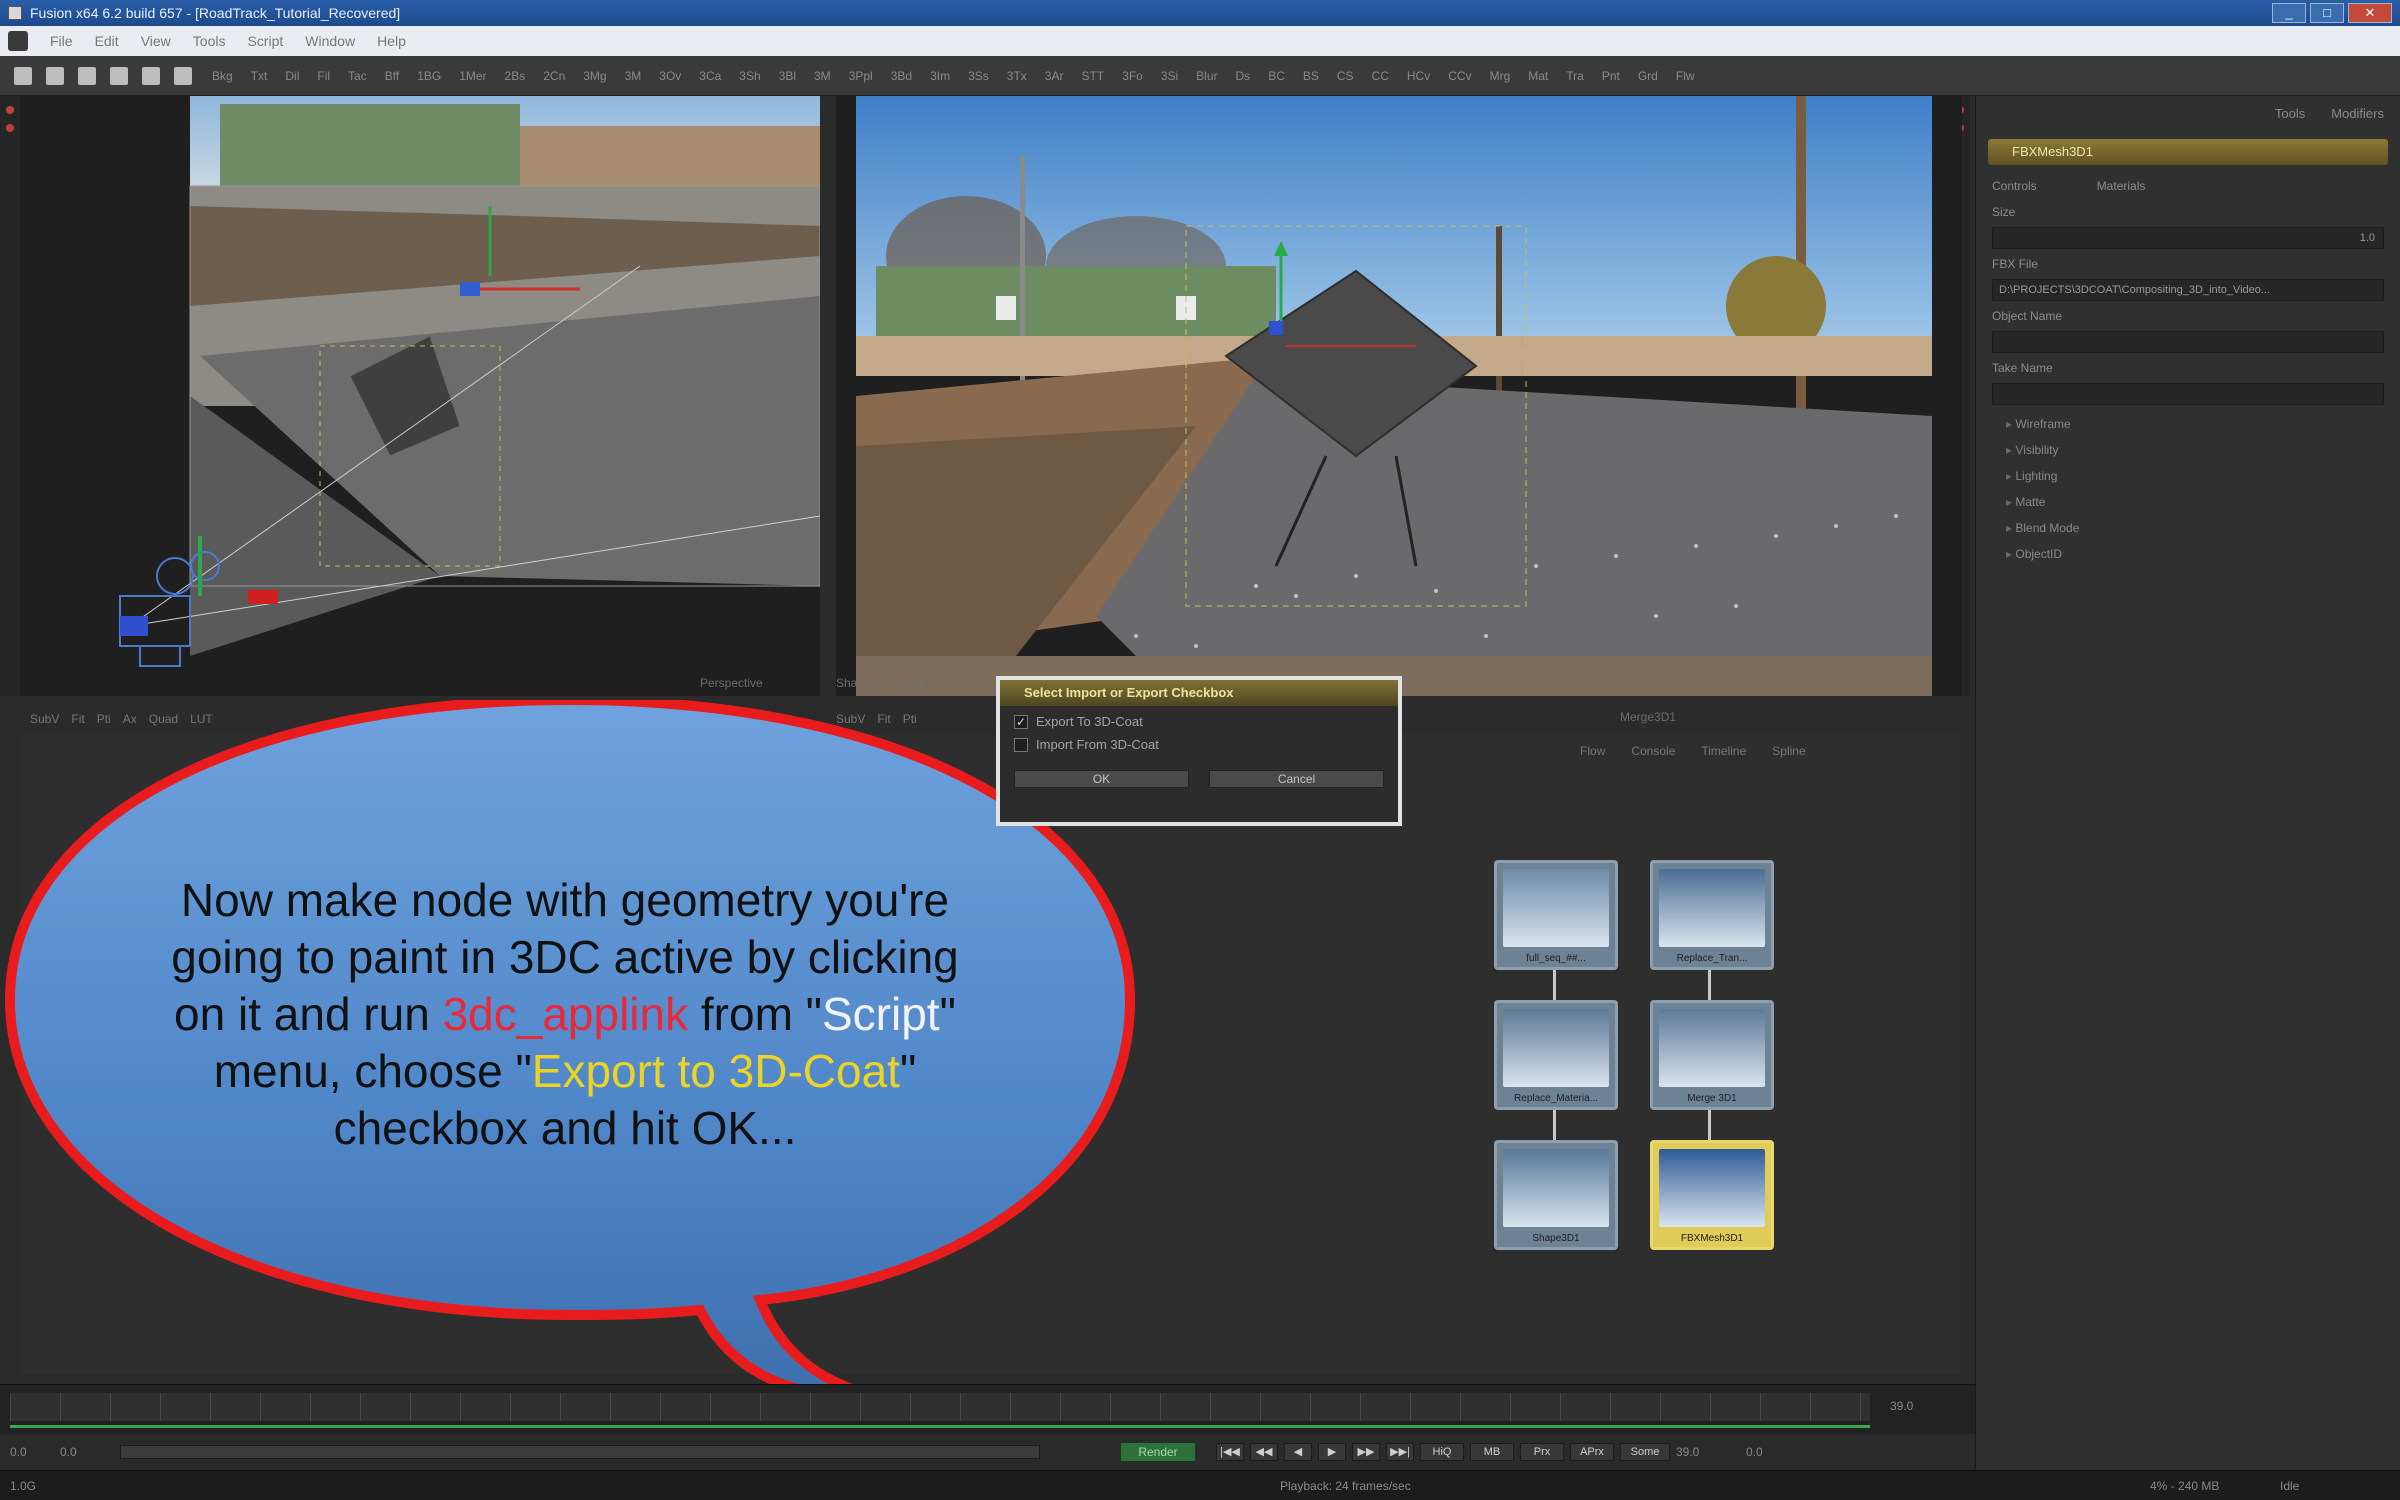  Describe the element at coordinates (1158, 1452) in the screenshot. I see `render-button: Render` at that location.